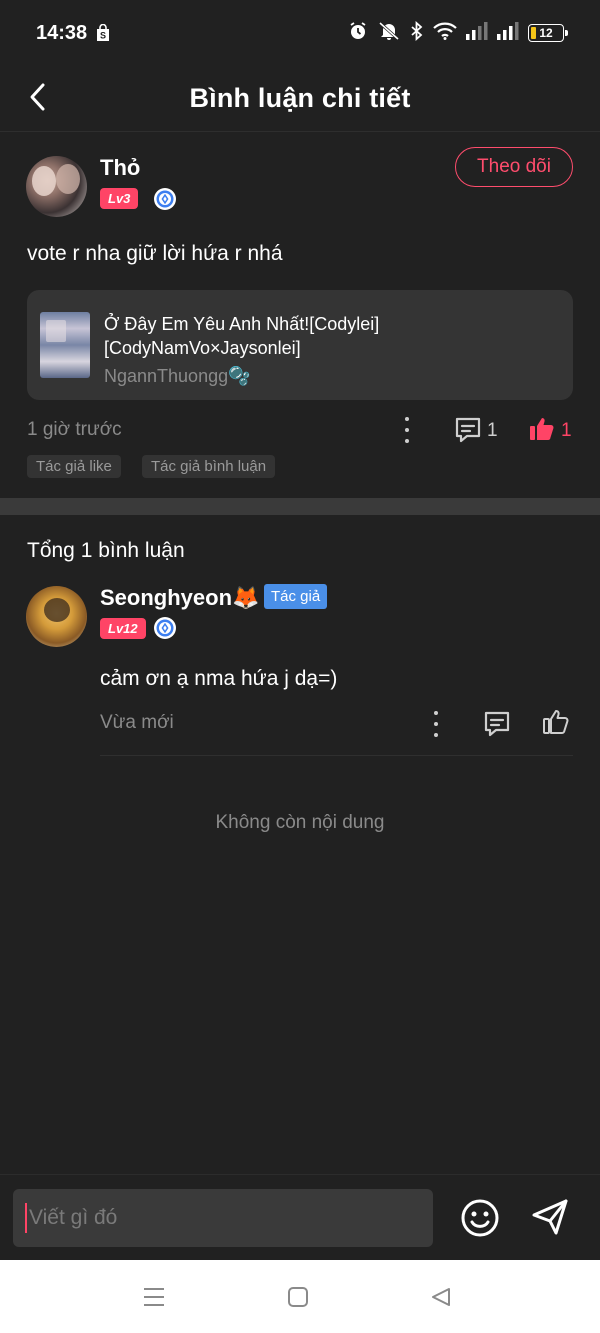 This screenshot has height=1333, width=600. What do you see at coordinates (209, 466) in the screenshot?
I see `tag-author-comment: Tác giả bình luận` at bounding box center [209, 466].